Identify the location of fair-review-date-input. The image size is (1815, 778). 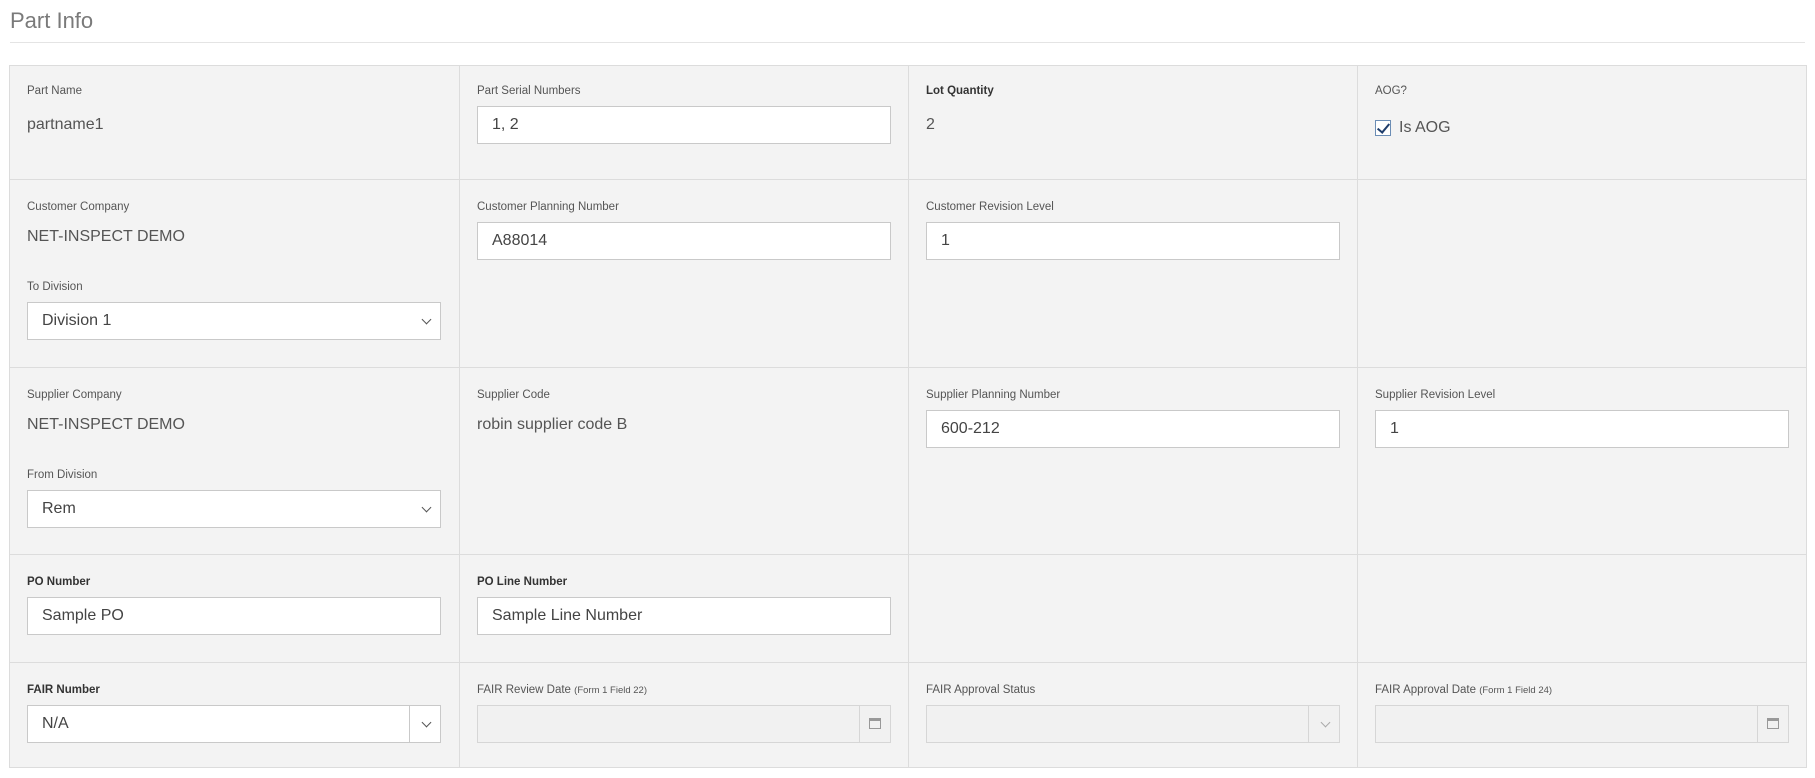
(684, 724).